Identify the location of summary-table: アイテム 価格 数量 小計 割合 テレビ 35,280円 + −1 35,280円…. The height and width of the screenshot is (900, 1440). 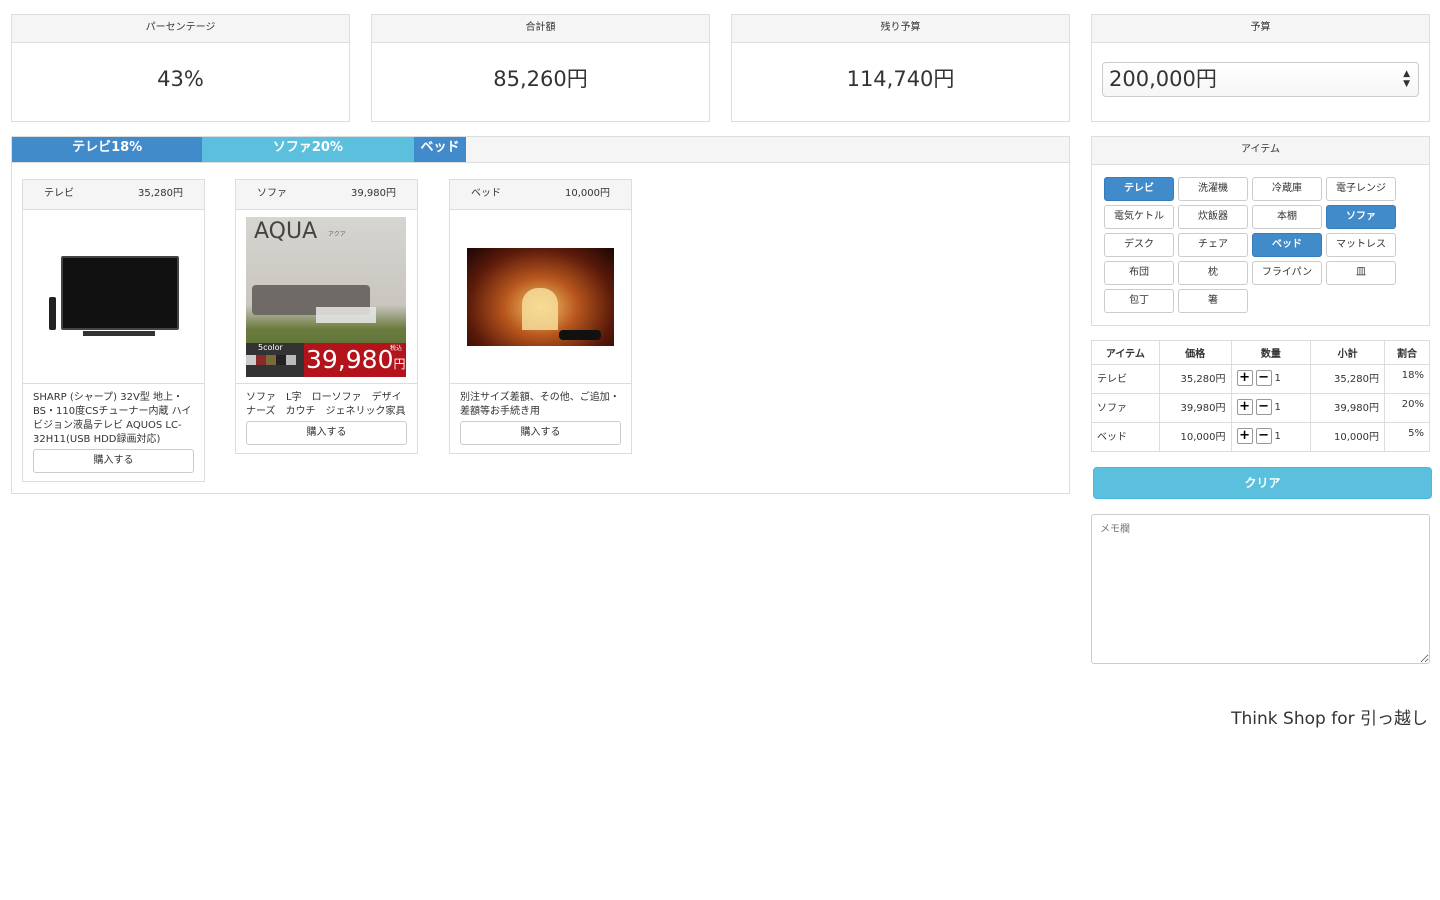
(1260, 396).